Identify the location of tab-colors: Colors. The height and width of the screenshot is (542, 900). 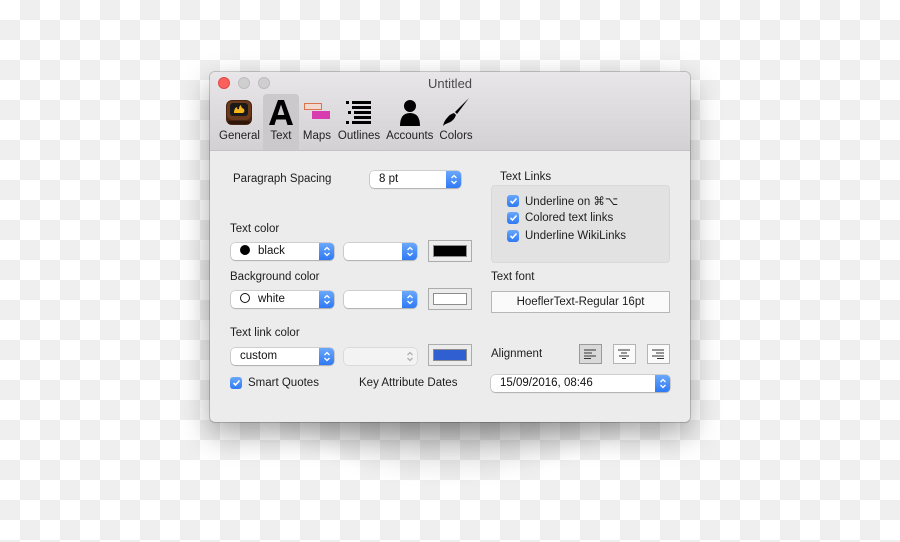
(455, 122).